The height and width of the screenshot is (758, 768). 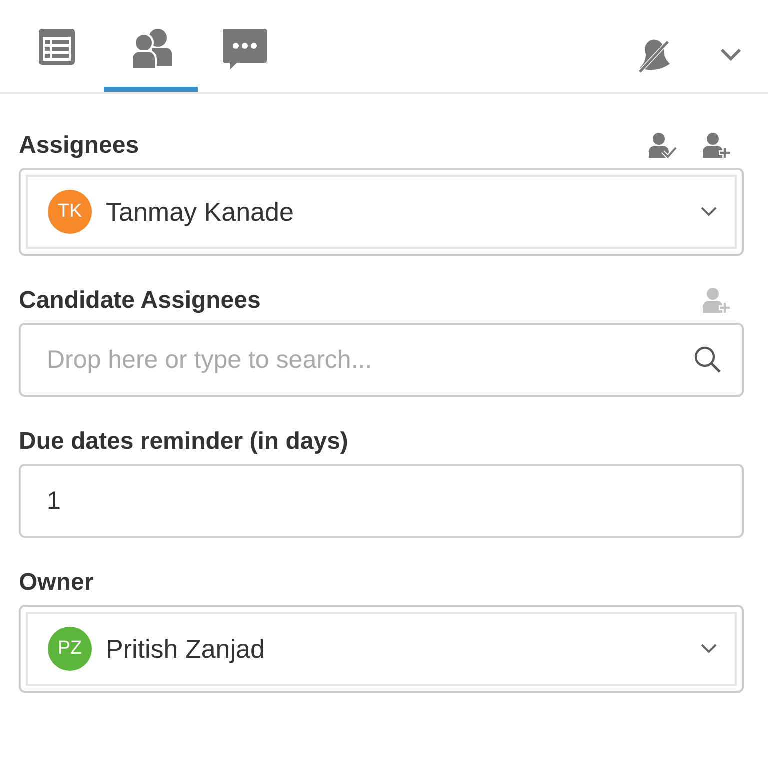 I want to click on field-label: Candidate Assignees, so click(x=140, y=301).